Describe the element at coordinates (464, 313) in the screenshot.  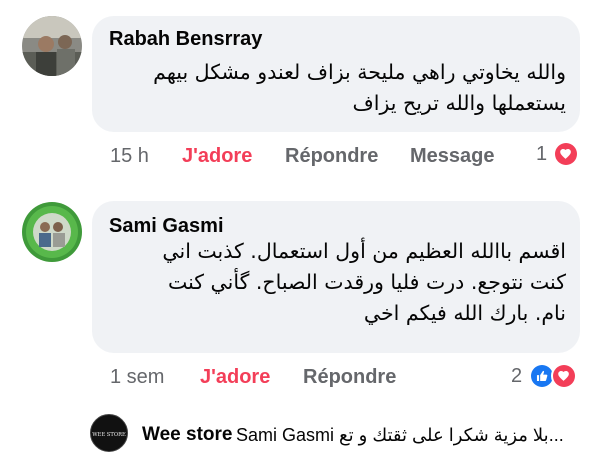
I see `comment-text-line: نام. بارك الله فيكم اخي` at that location.